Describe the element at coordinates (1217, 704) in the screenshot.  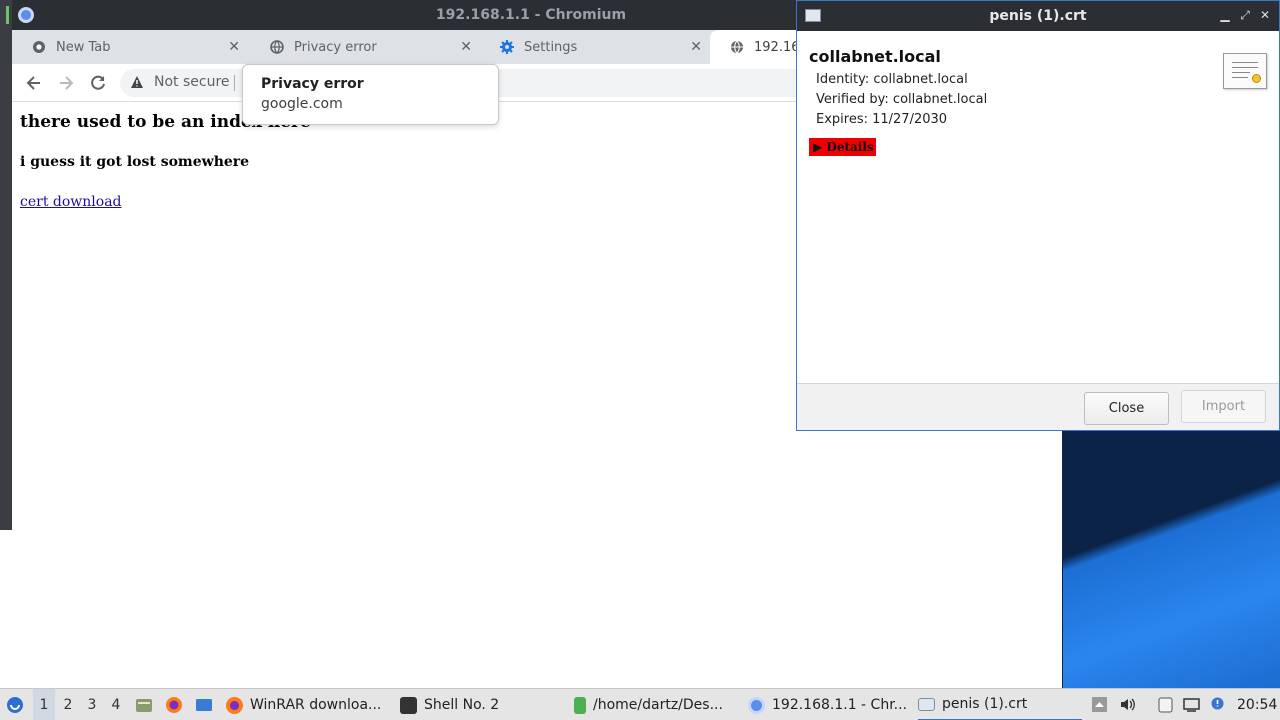
I see `notification-icon` at that location.